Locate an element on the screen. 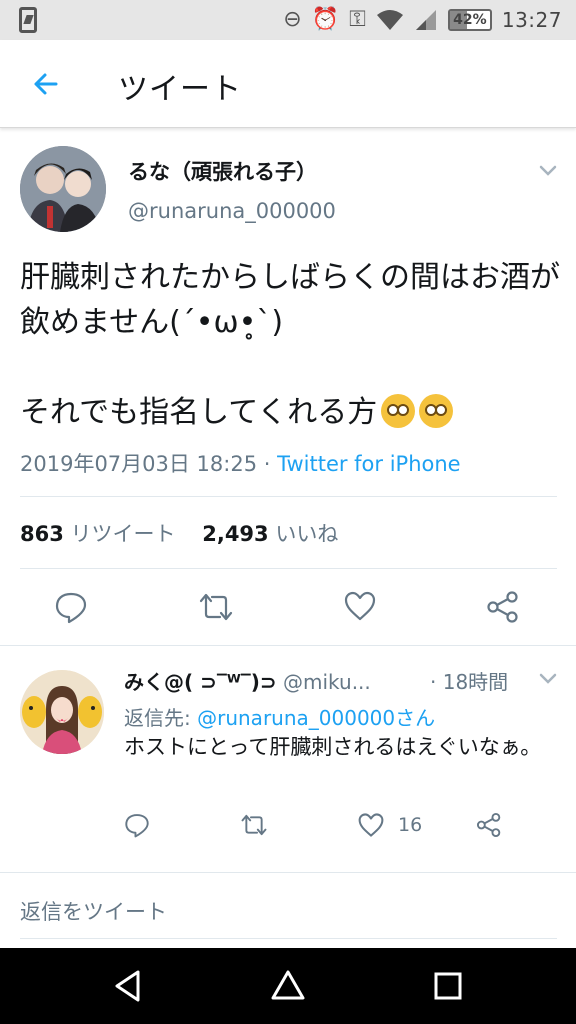  like-stat: 2,493 いいね is located at coordinates (270, 534).